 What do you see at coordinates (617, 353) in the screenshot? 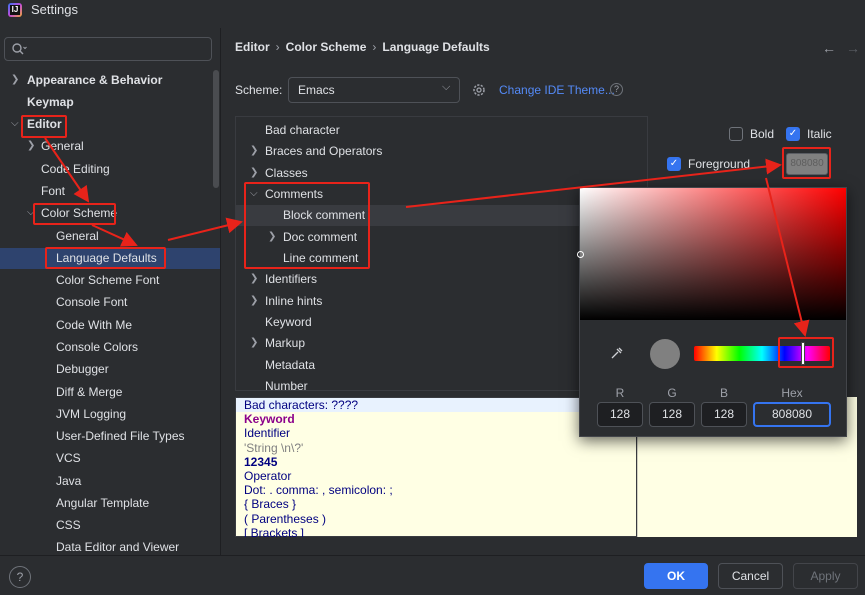
I see `pipette-icon` at bounding box center [617, 353].